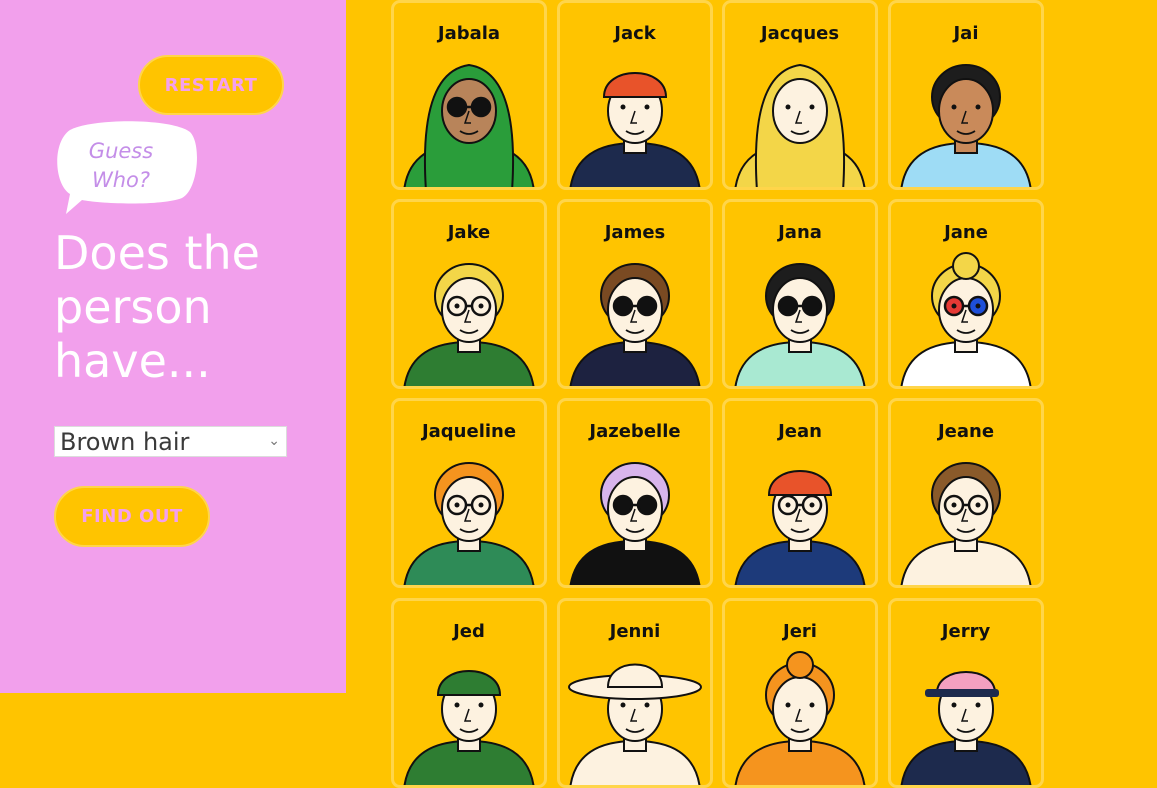 The image size is (1157, 788). I want to click on logo-text: Guess Who?, so click(121, 166).